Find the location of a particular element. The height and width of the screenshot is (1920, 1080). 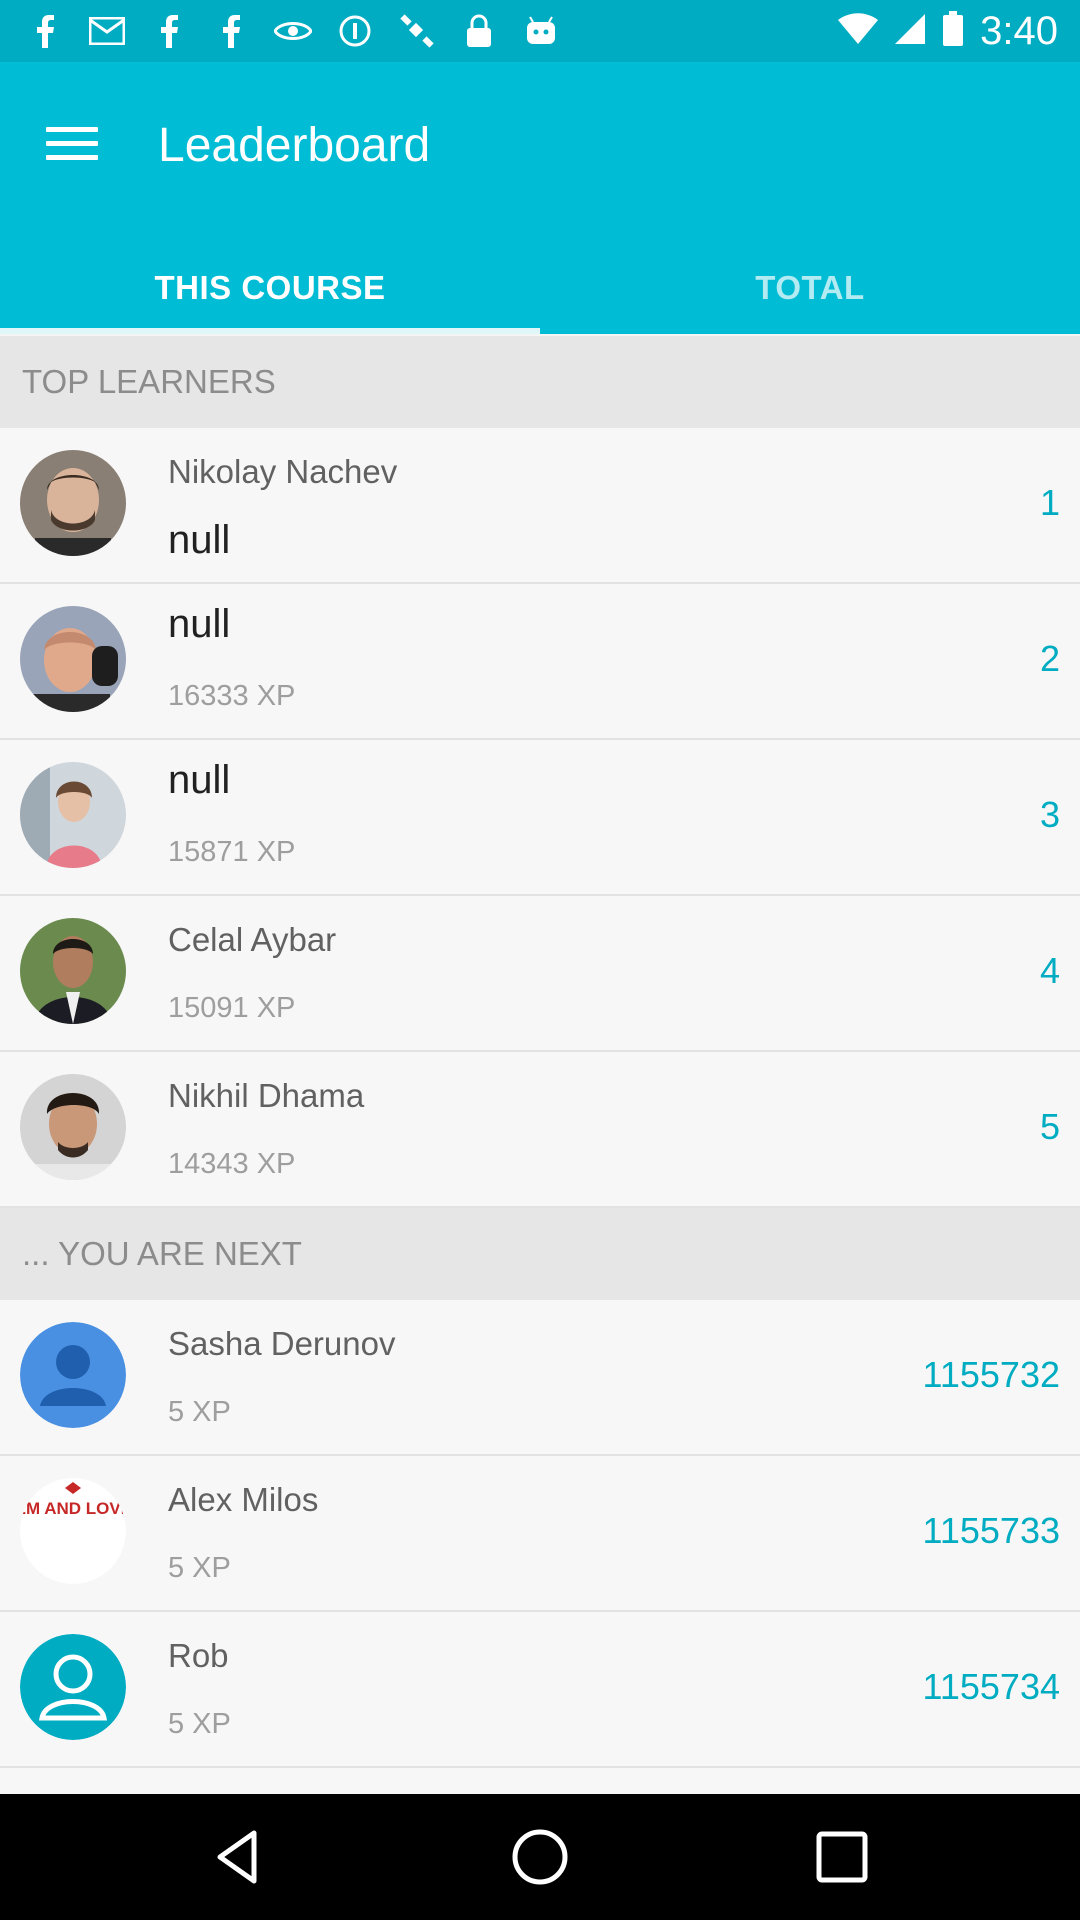

learner-name: Rob is located at coordinates (198, 1655).